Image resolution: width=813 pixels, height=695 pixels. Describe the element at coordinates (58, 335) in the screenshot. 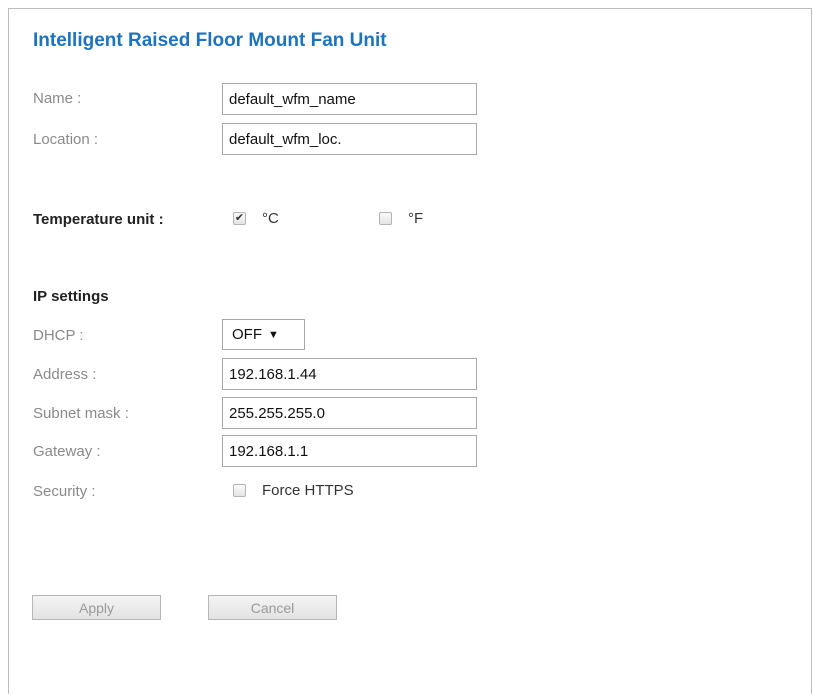

I see `dhcp-label: DHCP :` at that location.